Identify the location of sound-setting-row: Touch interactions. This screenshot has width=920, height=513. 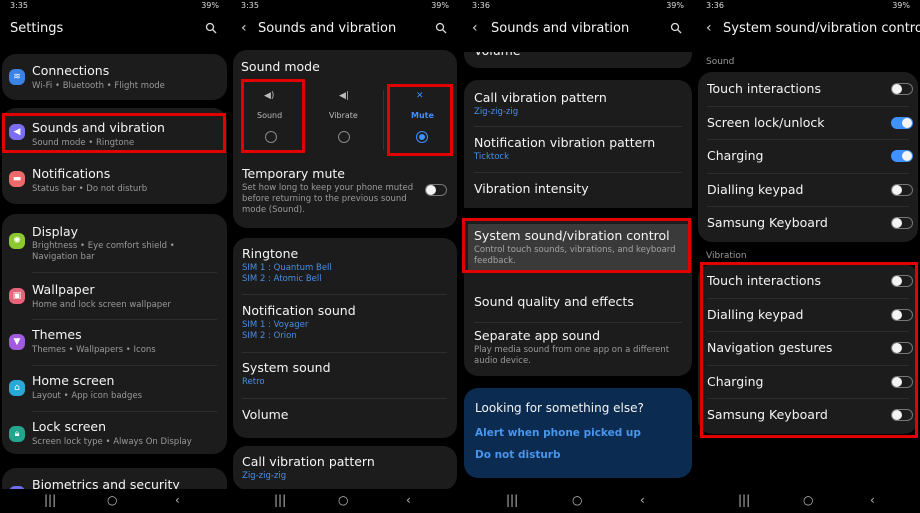
(808, 89).